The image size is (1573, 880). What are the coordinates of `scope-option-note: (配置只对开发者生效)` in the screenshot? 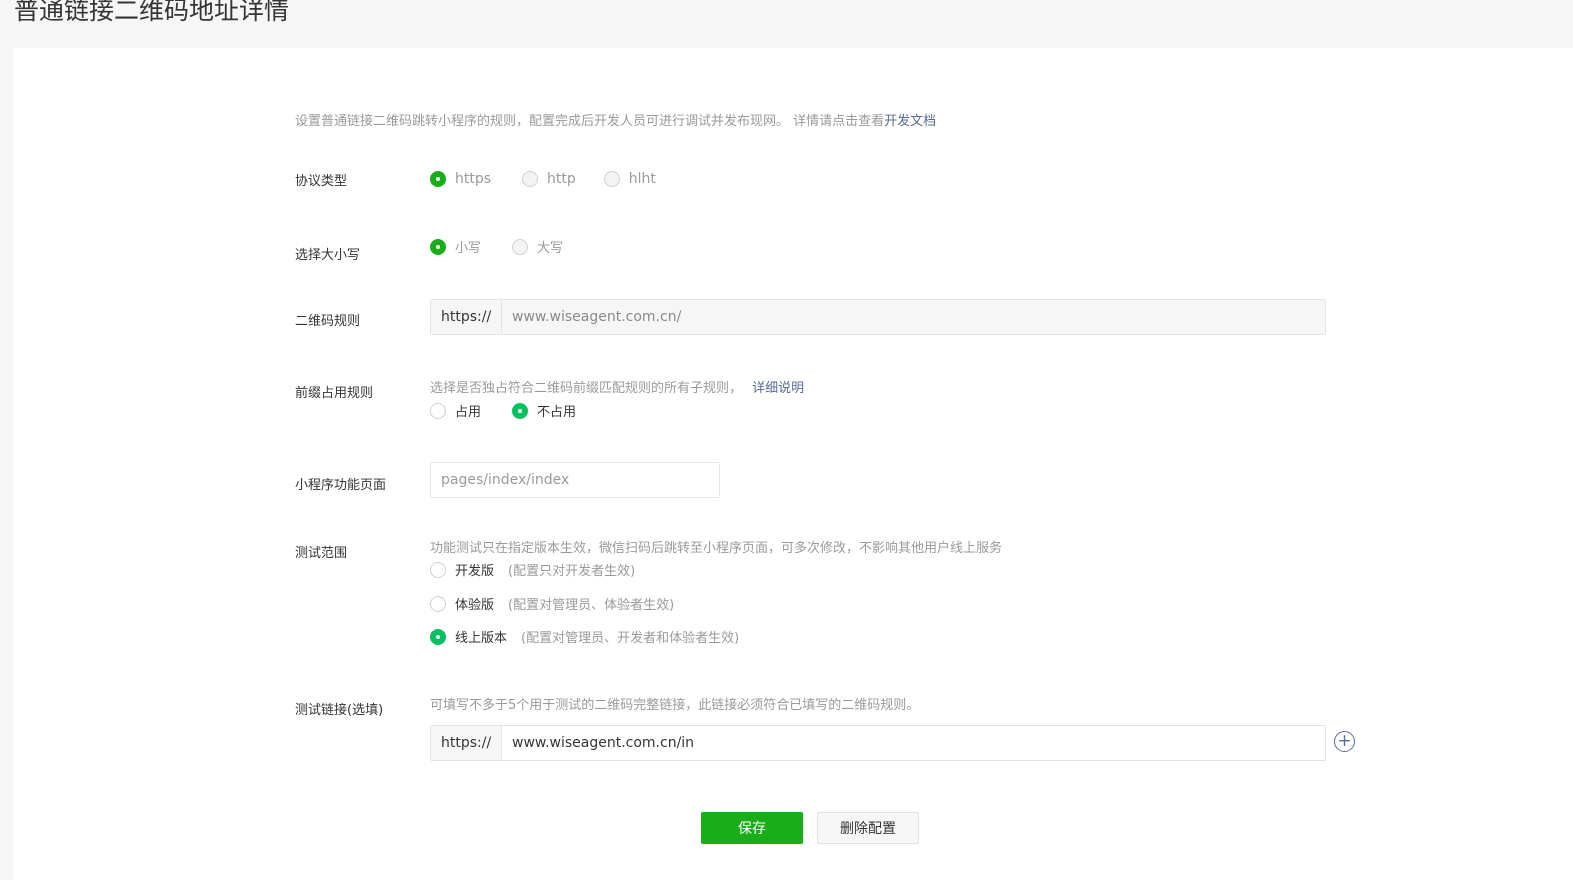 It's located at (572, 571).